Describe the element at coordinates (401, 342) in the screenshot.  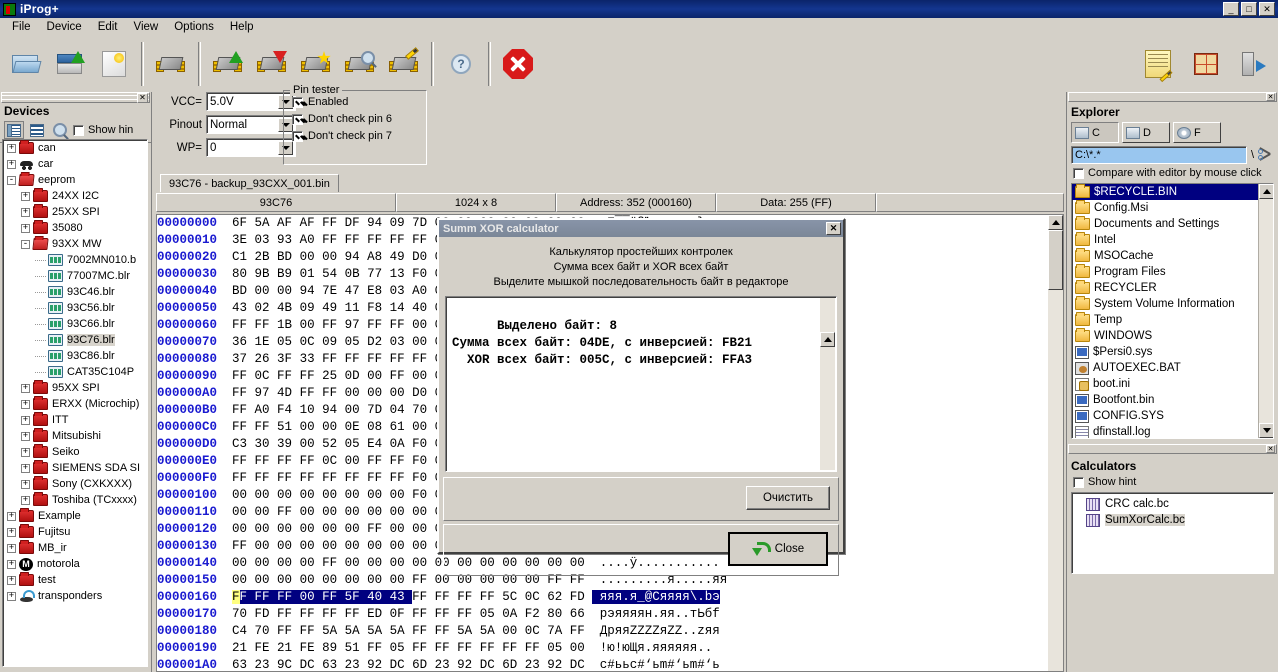
I see `hex-byte: 03` at that location.